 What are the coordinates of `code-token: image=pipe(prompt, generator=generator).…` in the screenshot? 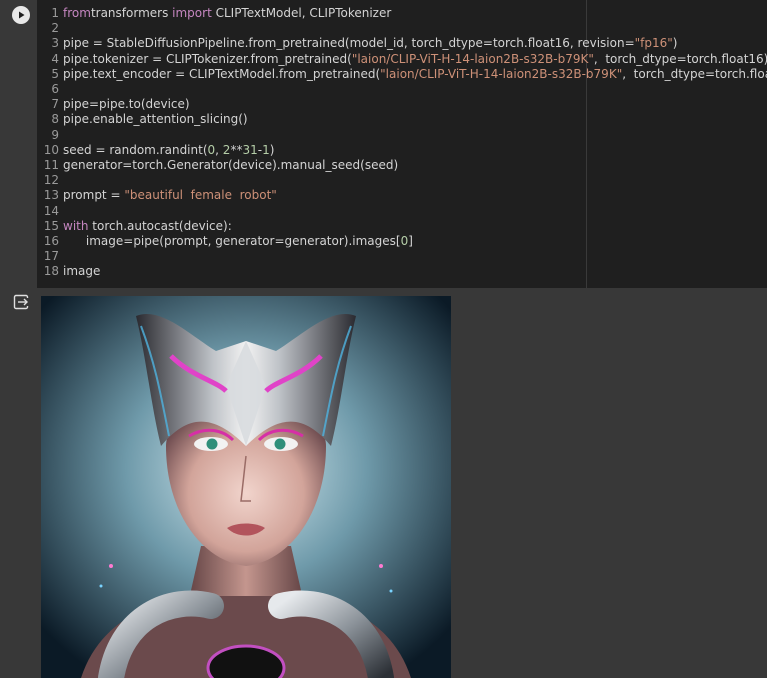 It's located at (232, 241).